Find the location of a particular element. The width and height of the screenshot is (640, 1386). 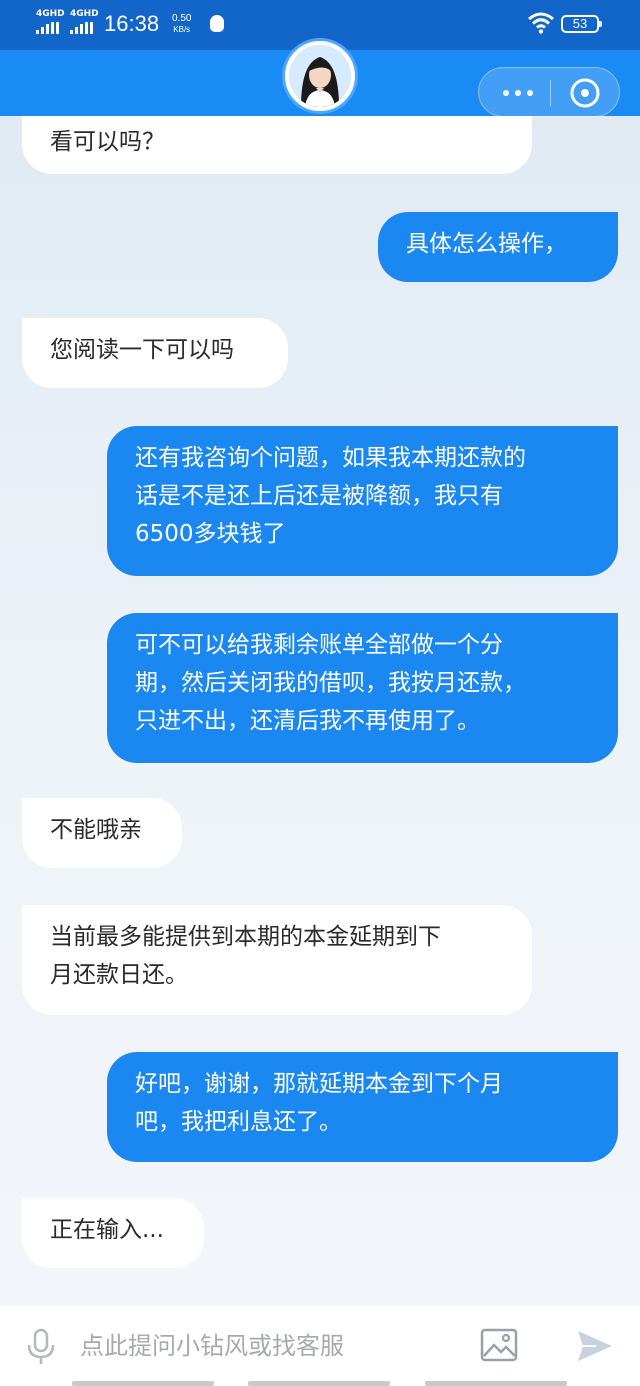

agent-avatar is located at coordinates (320, 76).